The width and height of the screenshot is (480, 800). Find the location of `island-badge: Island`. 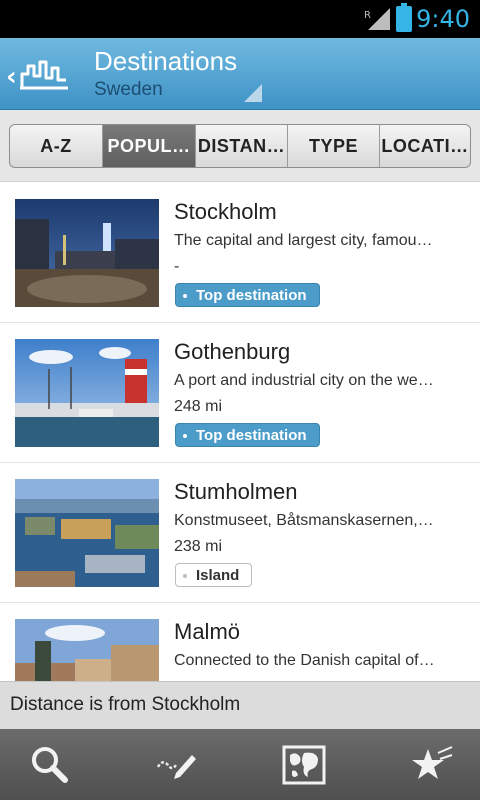

island-badge: Island is located at coordinates (214, 575).